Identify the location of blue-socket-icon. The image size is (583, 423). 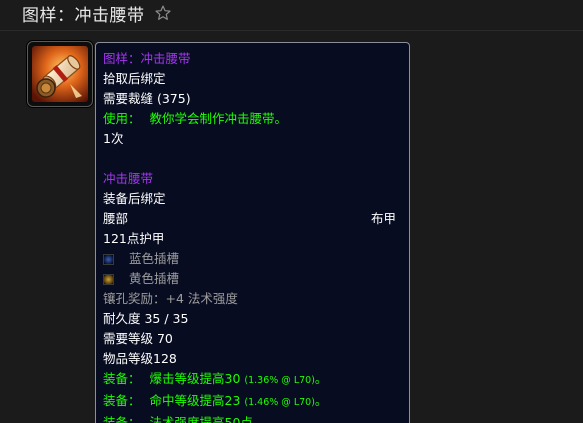
(108, 259).